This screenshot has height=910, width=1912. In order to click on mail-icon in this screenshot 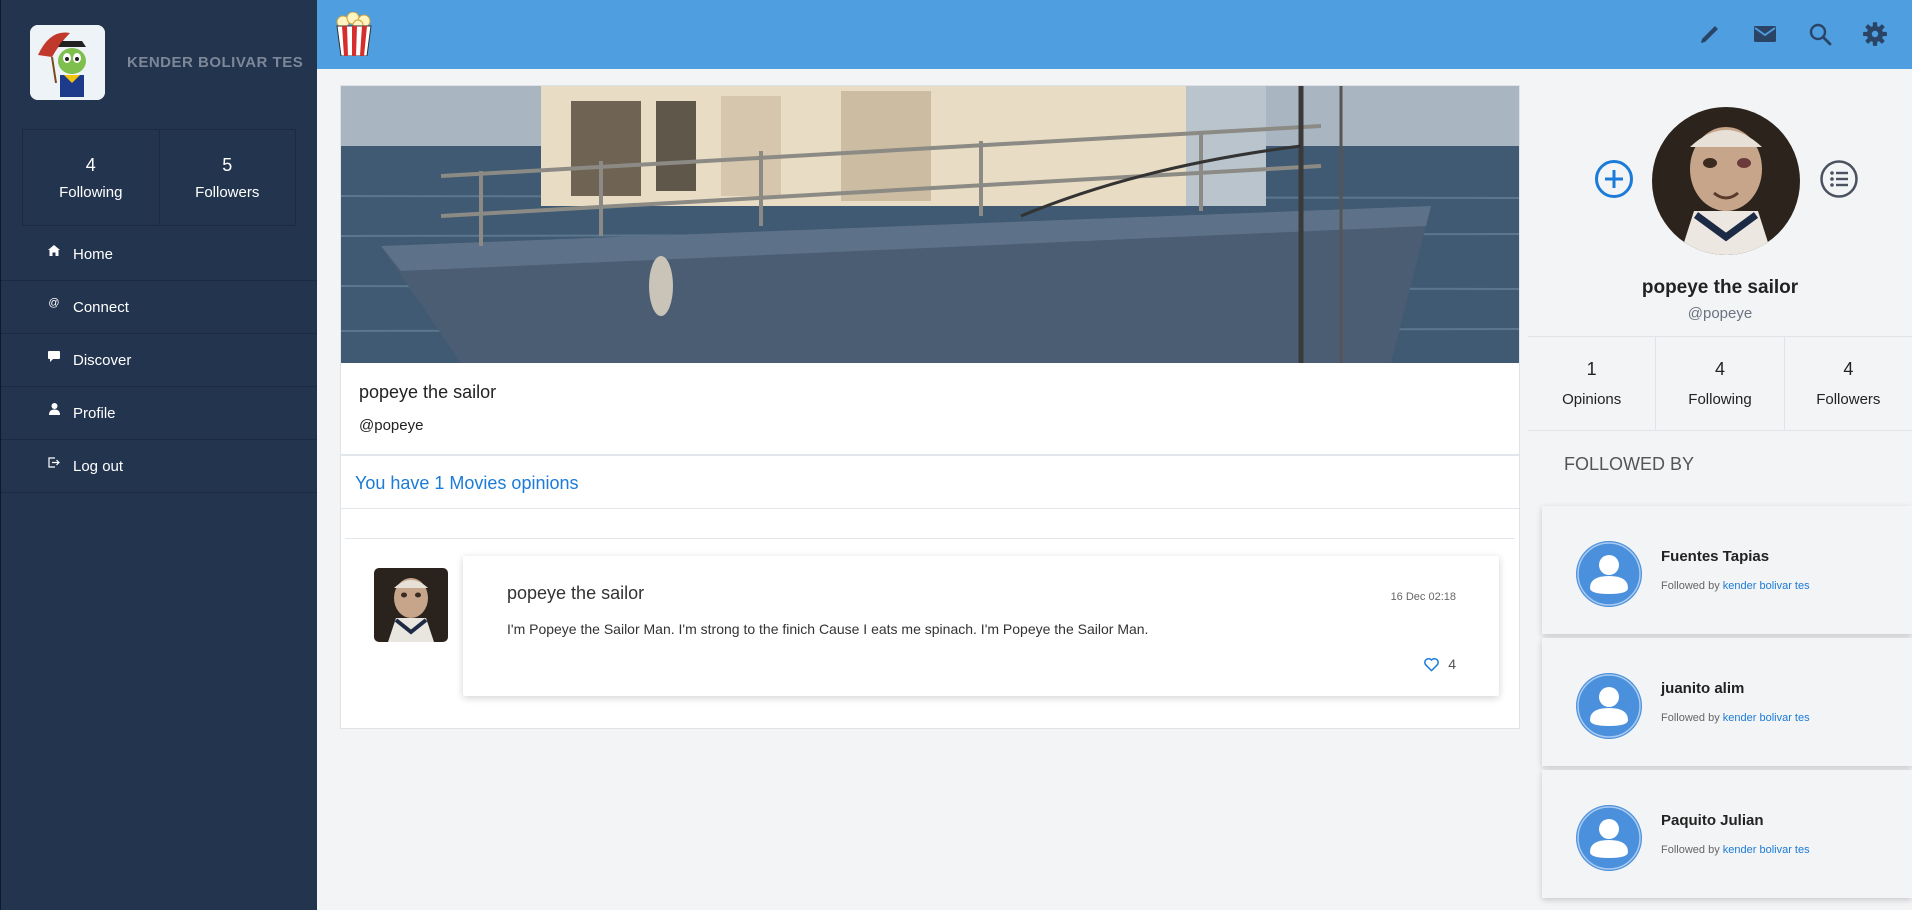, I will do `click(1765, 34)`.